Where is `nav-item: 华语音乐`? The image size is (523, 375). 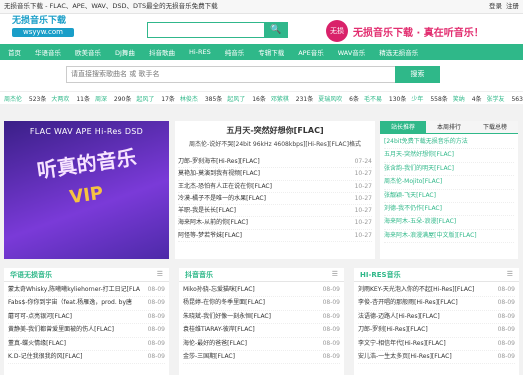
nav-item: 华语音乐 is located at coordinates (48, 52).